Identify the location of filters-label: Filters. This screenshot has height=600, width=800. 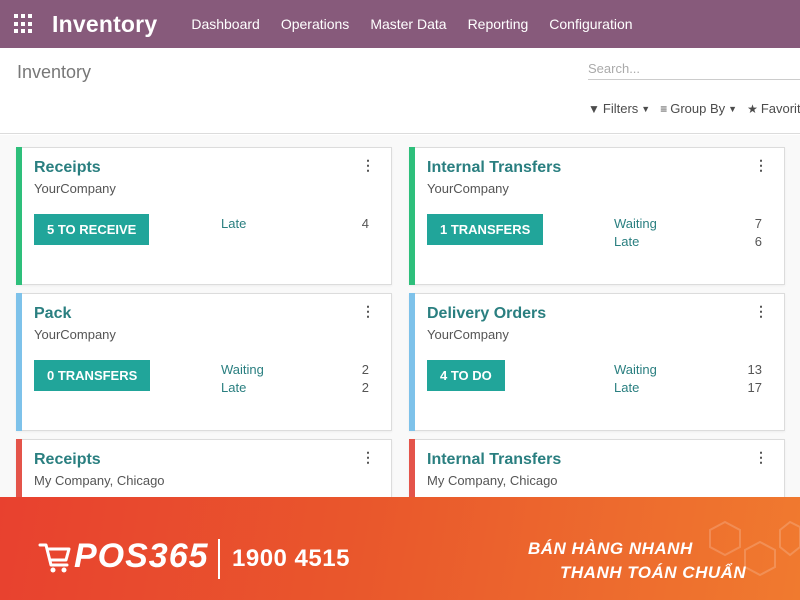
(620, 108).